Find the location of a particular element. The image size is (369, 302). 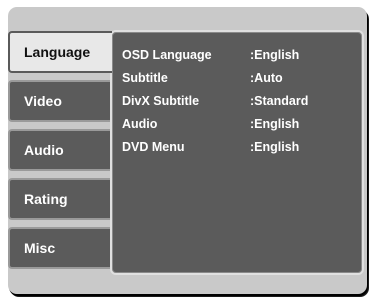

setting-label: OSD Language is located at coordinates (167, 55).